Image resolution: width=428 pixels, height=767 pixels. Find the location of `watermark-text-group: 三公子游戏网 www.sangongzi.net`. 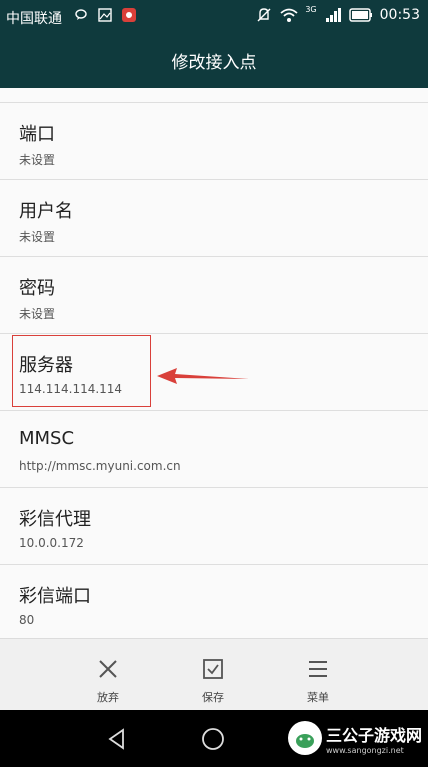

watermark-text-group: 三公子游戏网 www.sangongzi.net is located at coordinates (374, 738).